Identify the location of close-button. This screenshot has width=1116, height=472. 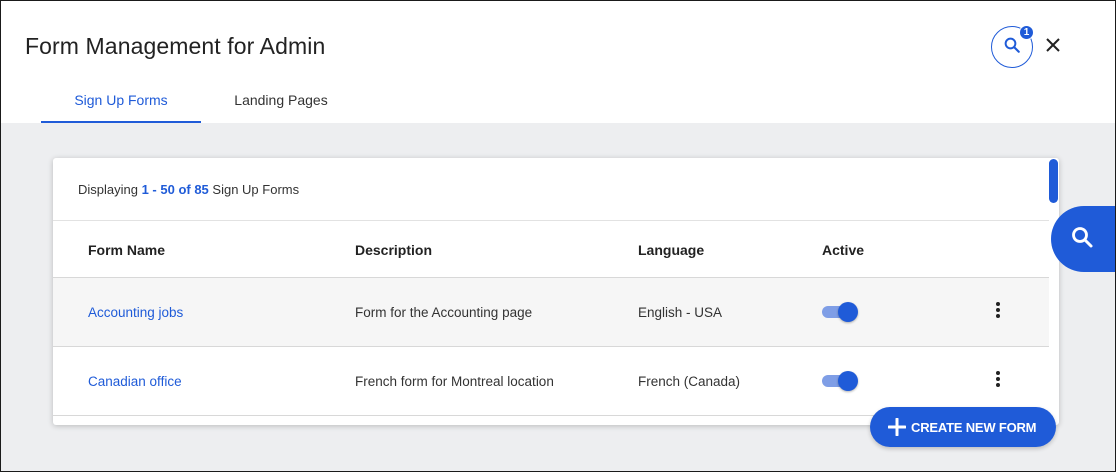
(1053, 47).